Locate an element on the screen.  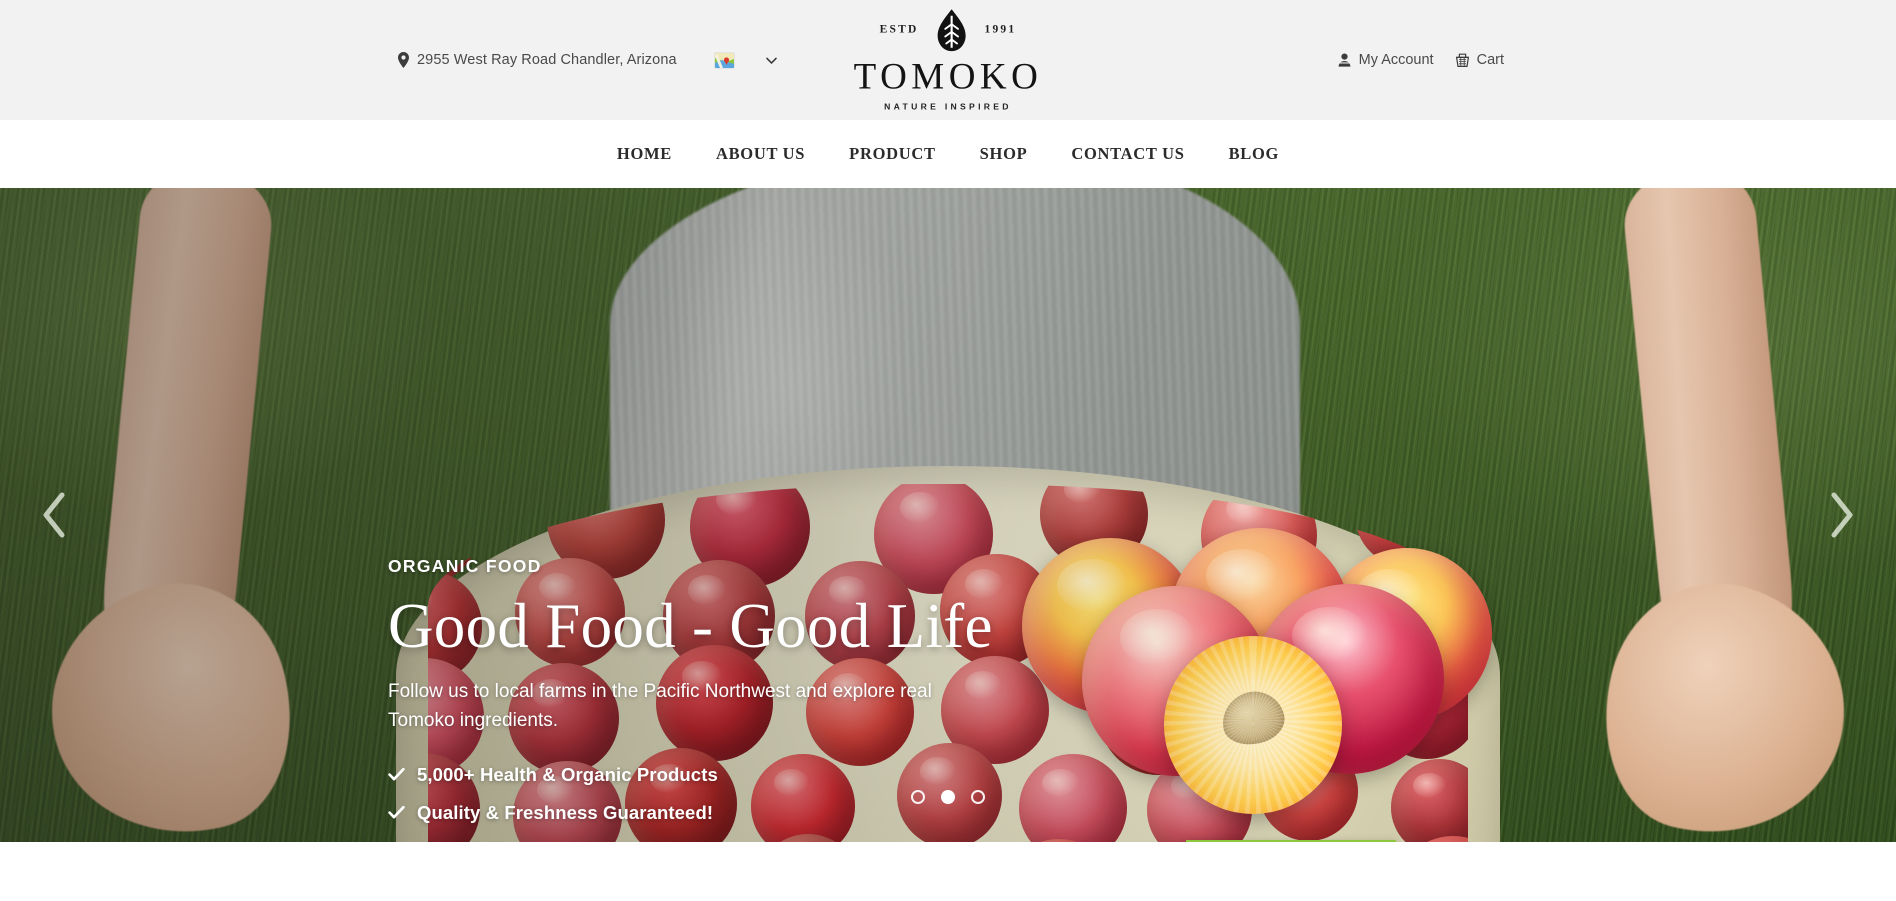
my-account-link: My Account is located at coordinates (1385, 60).